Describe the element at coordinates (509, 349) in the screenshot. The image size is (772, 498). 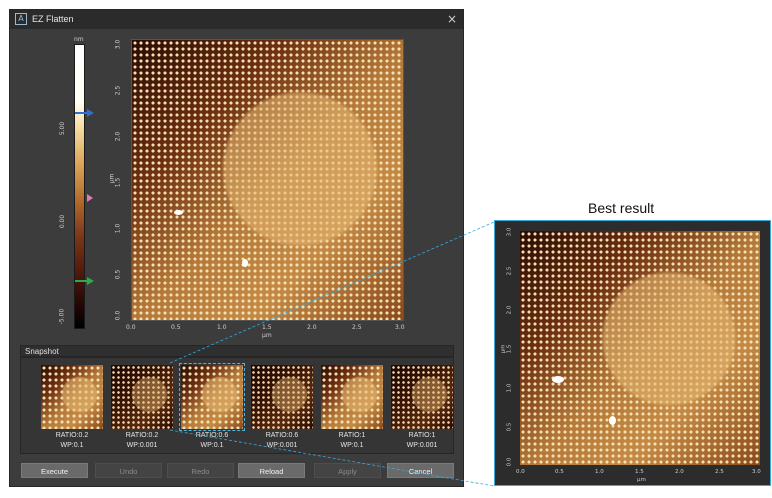
I see `best-y-tick: 1.5` at that location.